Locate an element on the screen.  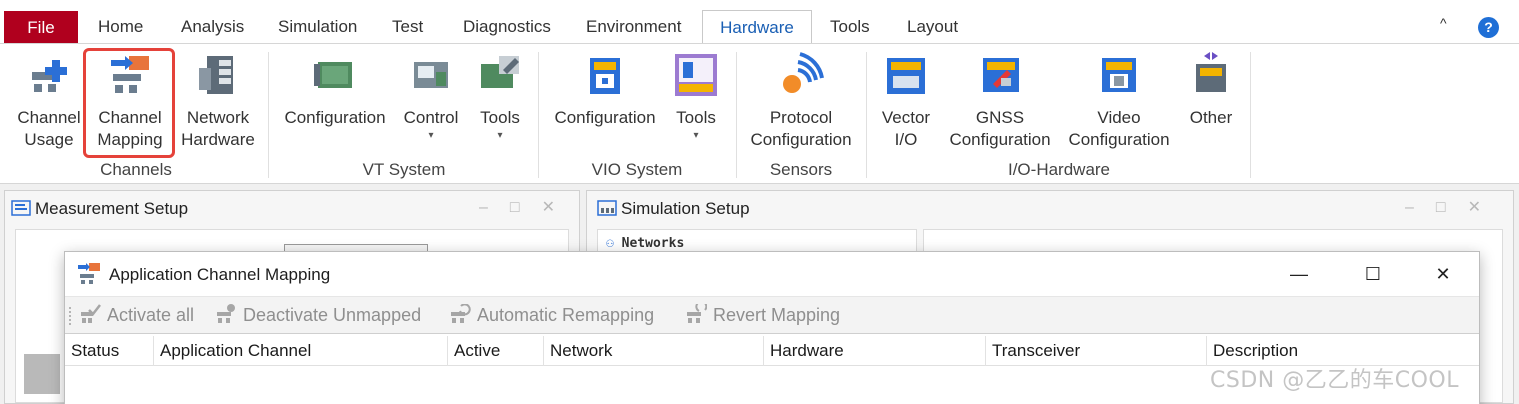
other-io-label: Other is located at coordinates (1211, 117).